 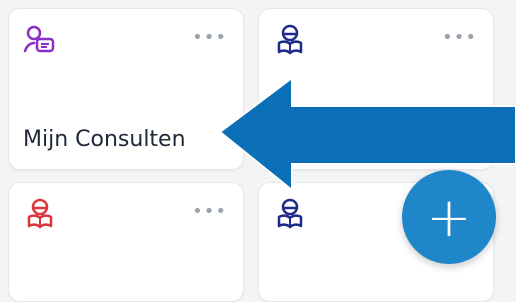 I want to click on add-button: +, so click(x=449, y=217).